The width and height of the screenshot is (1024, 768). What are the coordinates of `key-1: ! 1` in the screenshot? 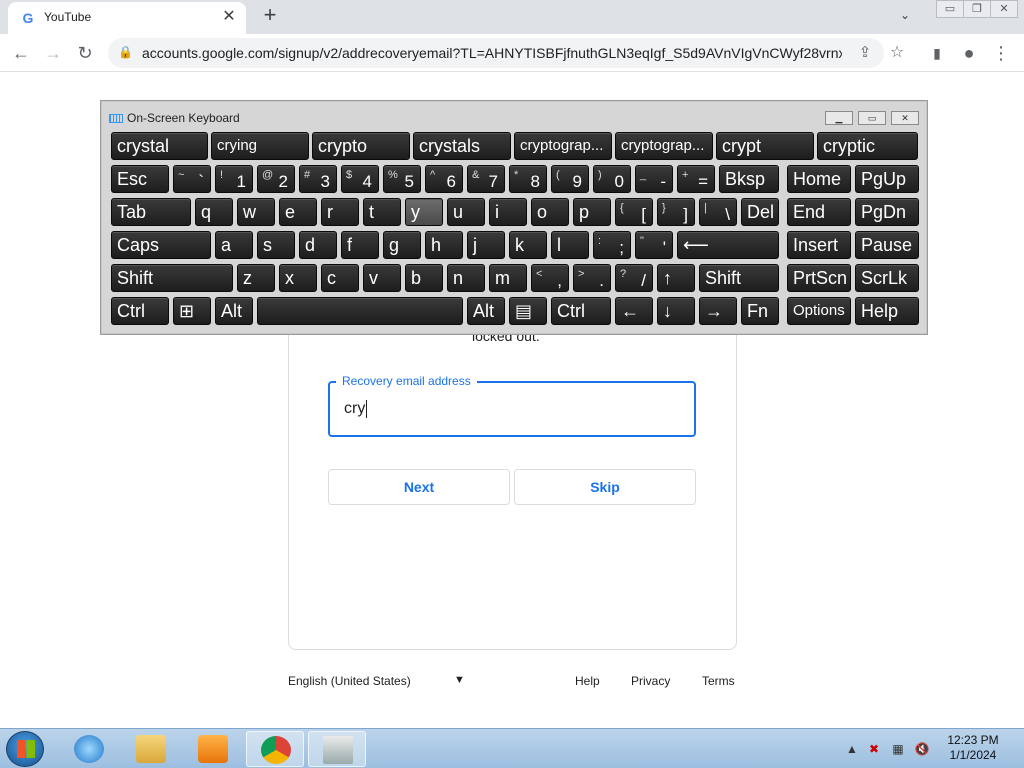 It's located at (234, 179).